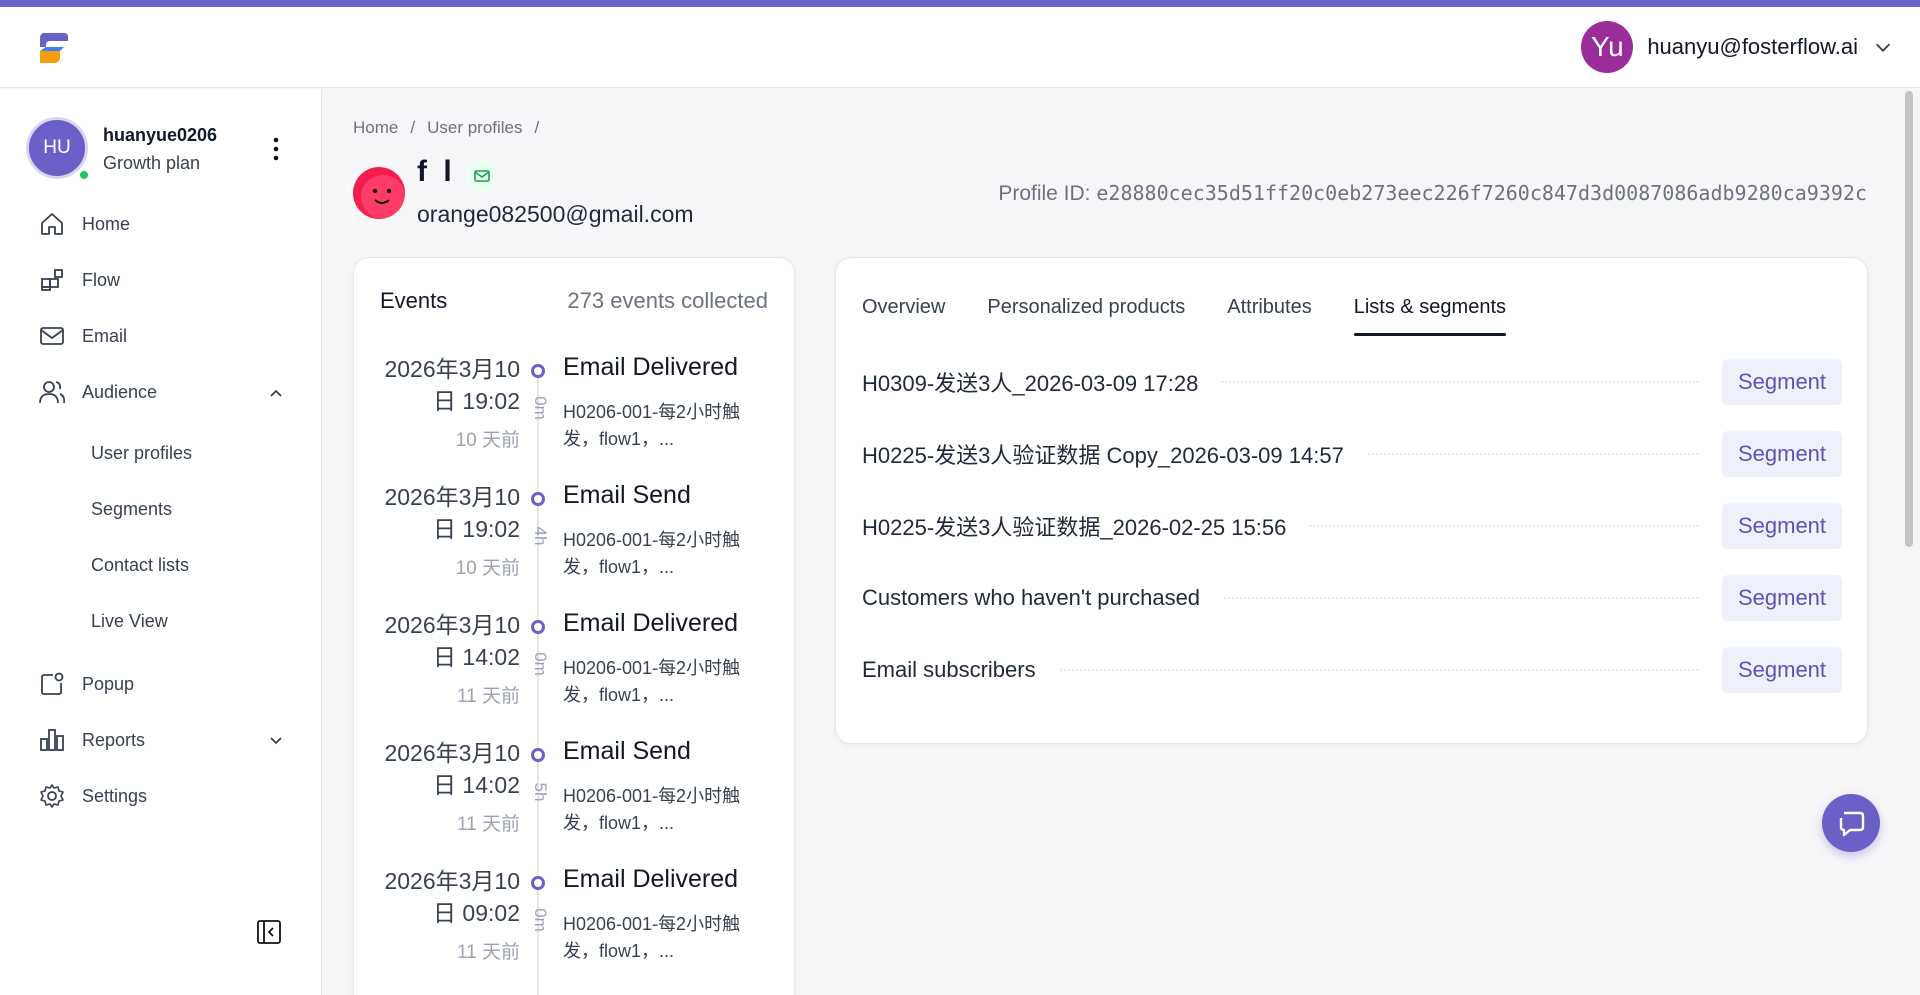 This screenshot has height=995, width=1920. What do you see at coordinates (276, 393) in the screenshot?
I see `chevron-up-icon` at bounding box center [276, 393].